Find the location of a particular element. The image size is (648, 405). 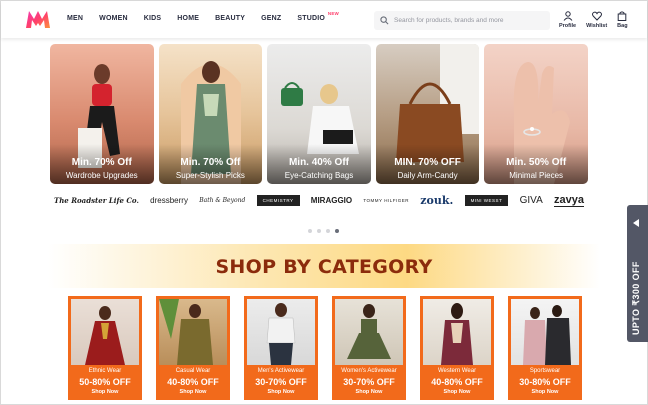

brand-dressberry: dressberry is located at coordinates (169, 200).